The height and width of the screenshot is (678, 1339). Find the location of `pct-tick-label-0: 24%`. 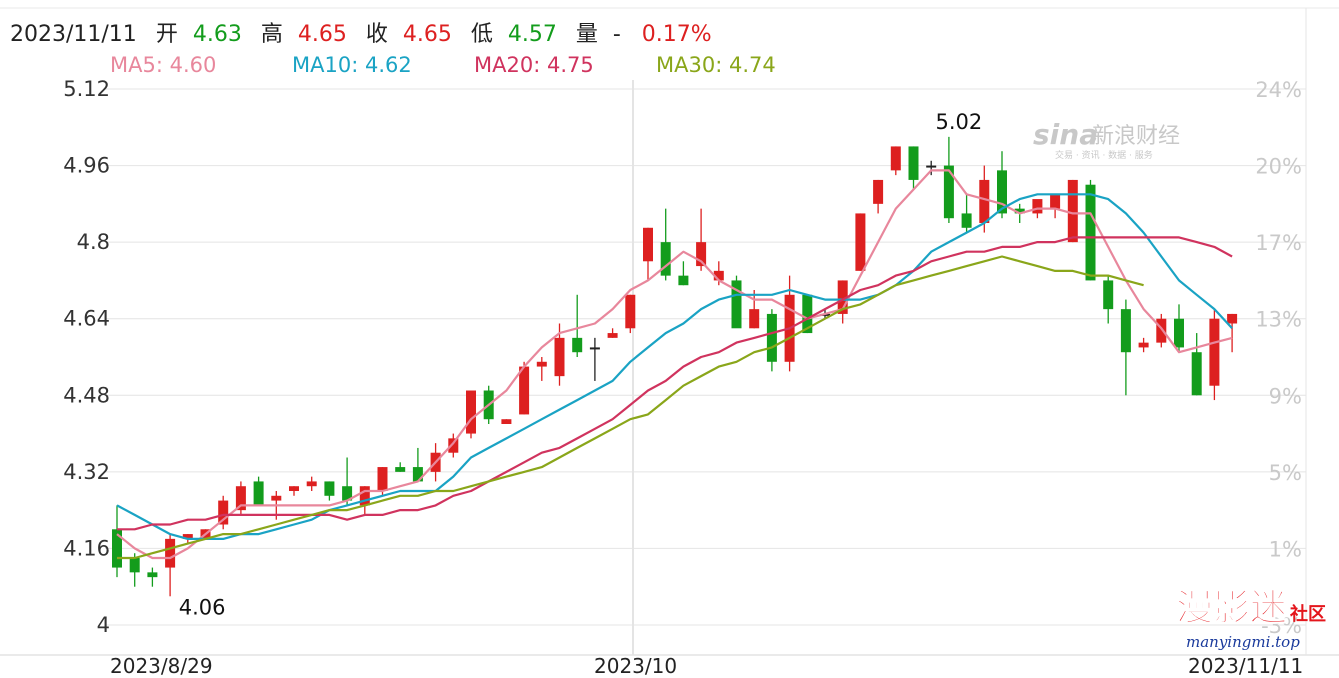

pct-tick-label-0: 24% is located at coordinates (1278, 90).